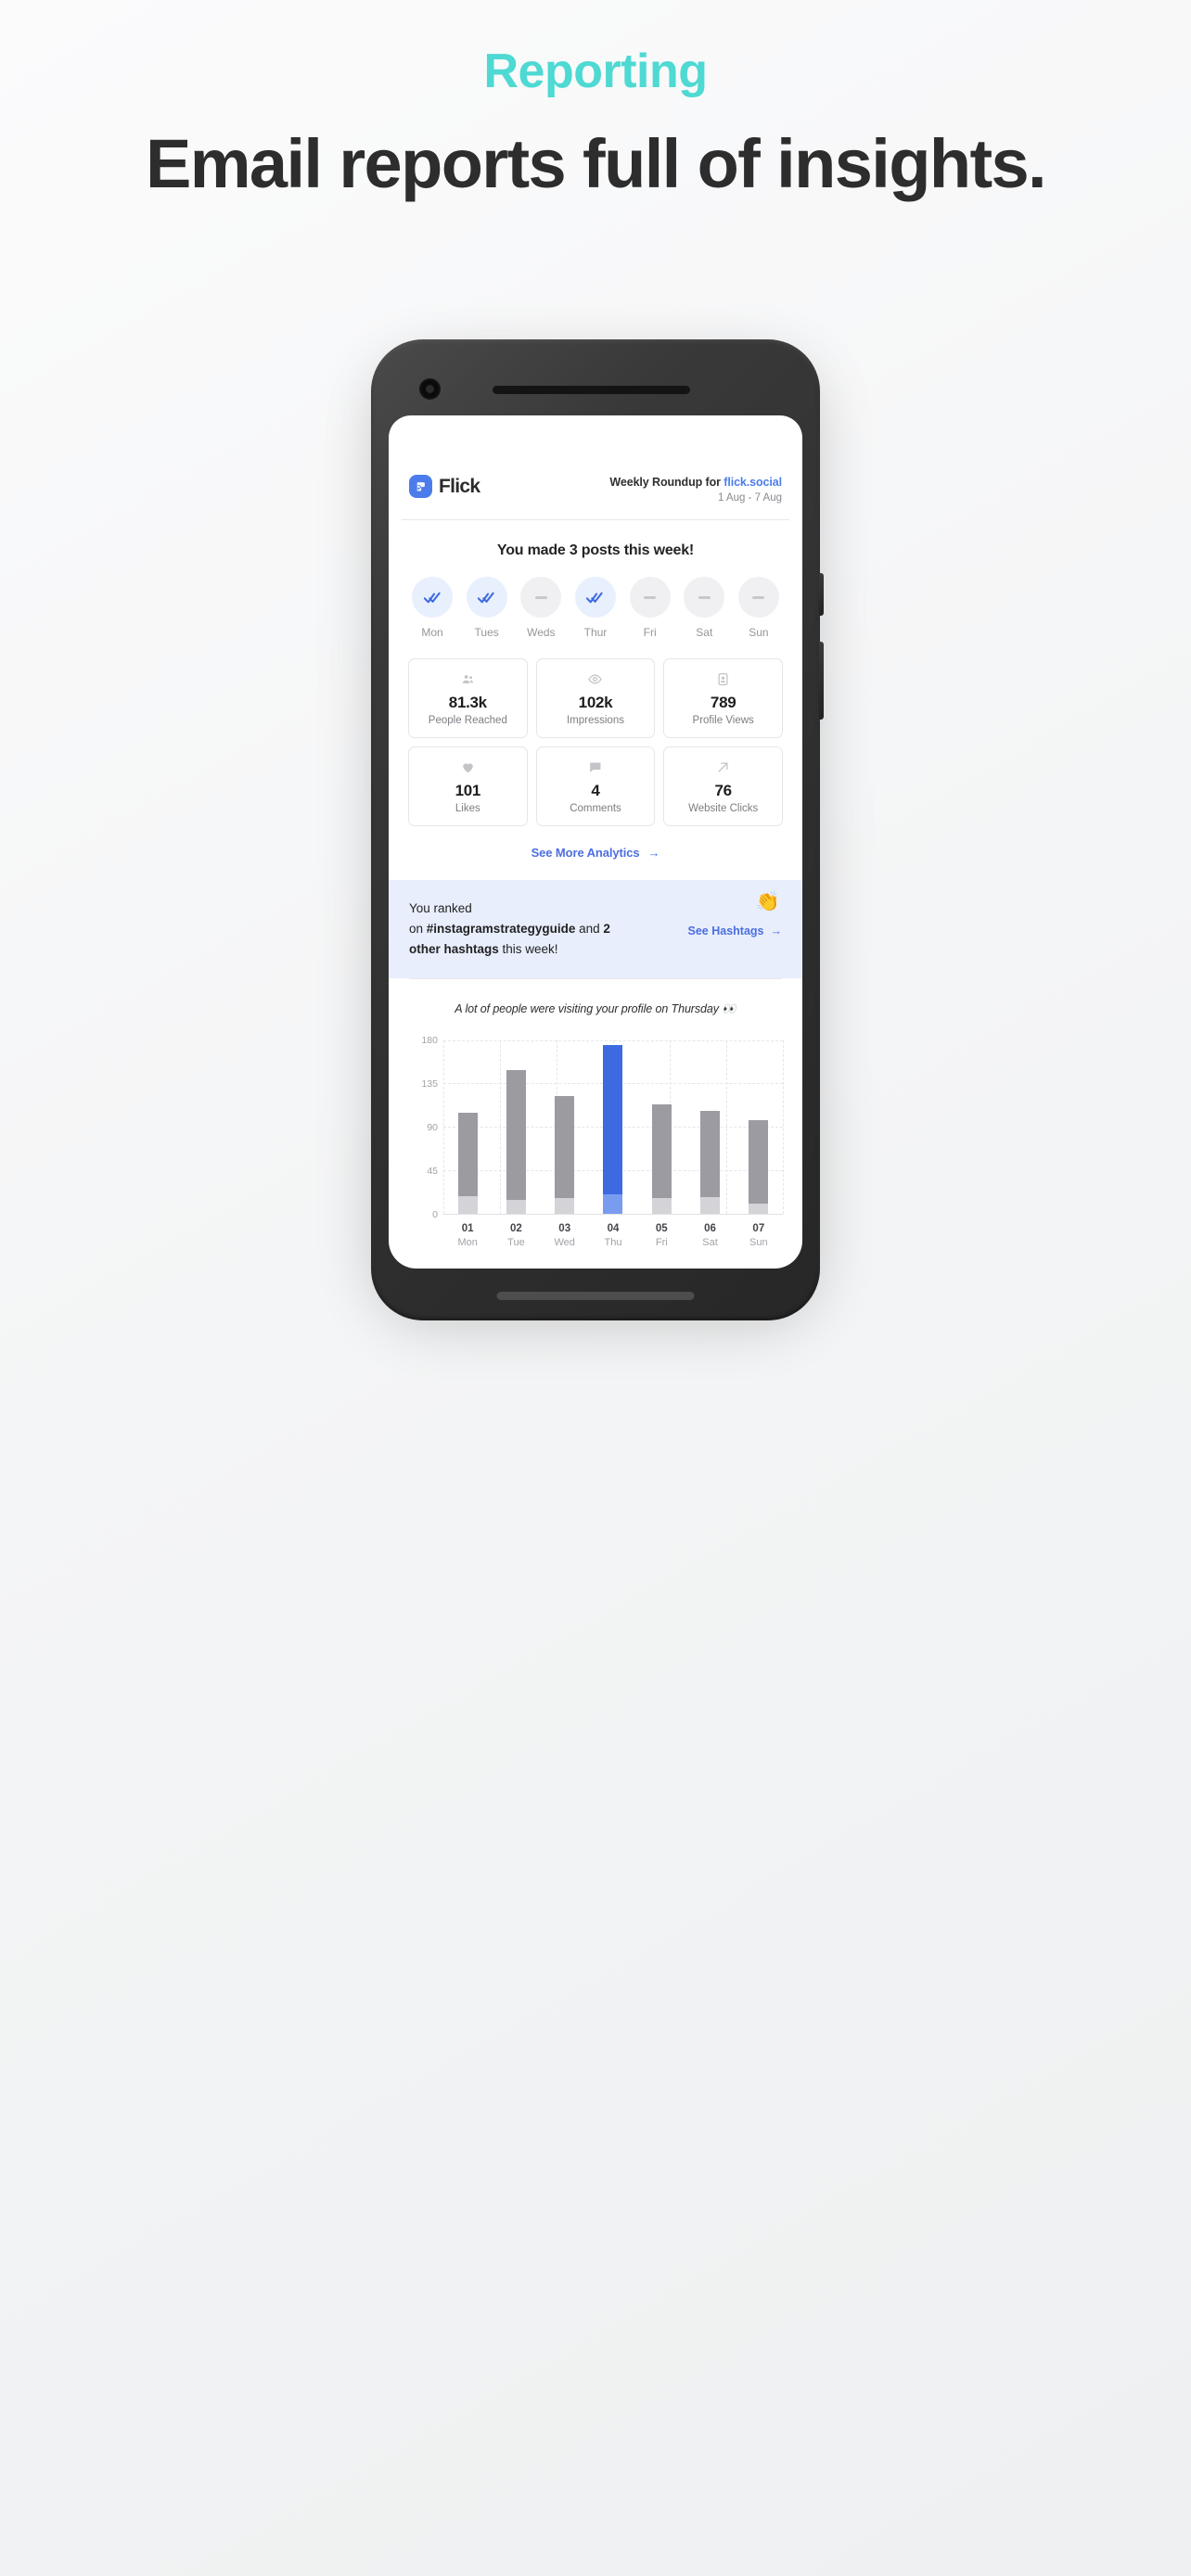  Describe the element at coordinates (432, 632) in the screenshot. I see `day-label: Mon` at that location.